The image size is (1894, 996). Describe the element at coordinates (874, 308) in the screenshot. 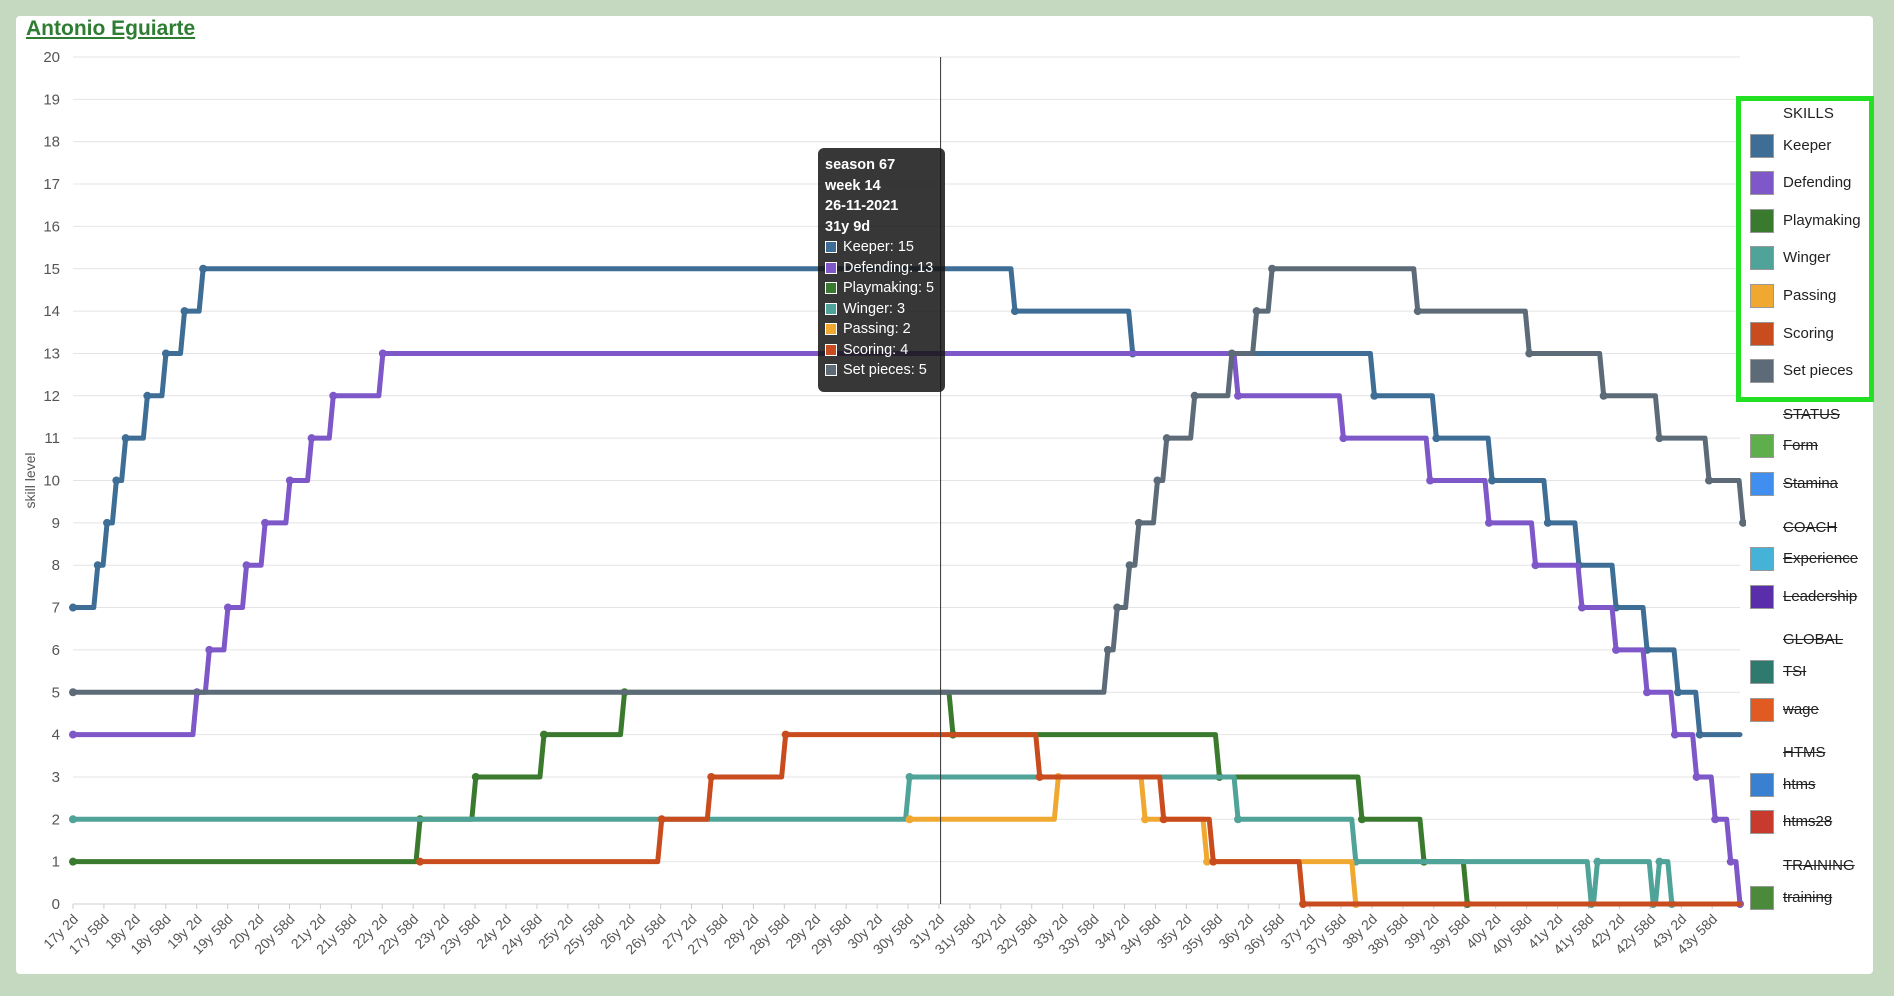

I see `tooltip-row-label: Winger: 3` at that location.